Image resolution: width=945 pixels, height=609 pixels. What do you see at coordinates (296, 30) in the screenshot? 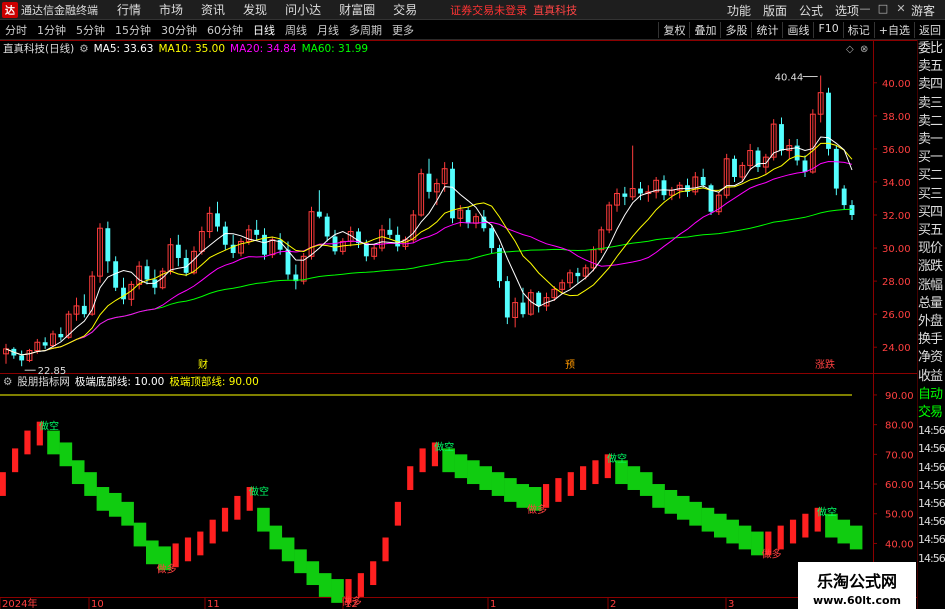
I see `period-weekly: 周线` at bounding box center [296, 30].